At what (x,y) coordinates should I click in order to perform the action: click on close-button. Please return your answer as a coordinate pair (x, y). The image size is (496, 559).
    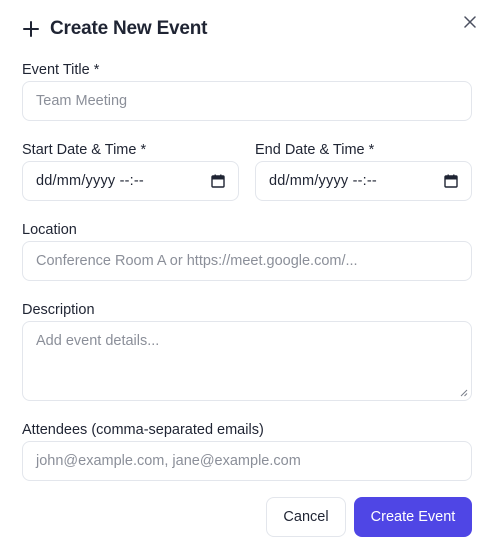
    Looking at the image, I should click on (470, 22).